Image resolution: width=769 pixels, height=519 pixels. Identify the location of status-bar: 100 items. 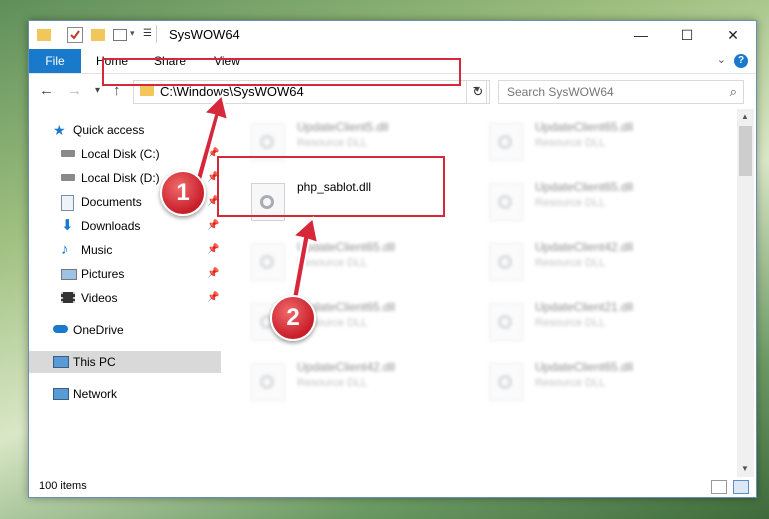
(392, 487).